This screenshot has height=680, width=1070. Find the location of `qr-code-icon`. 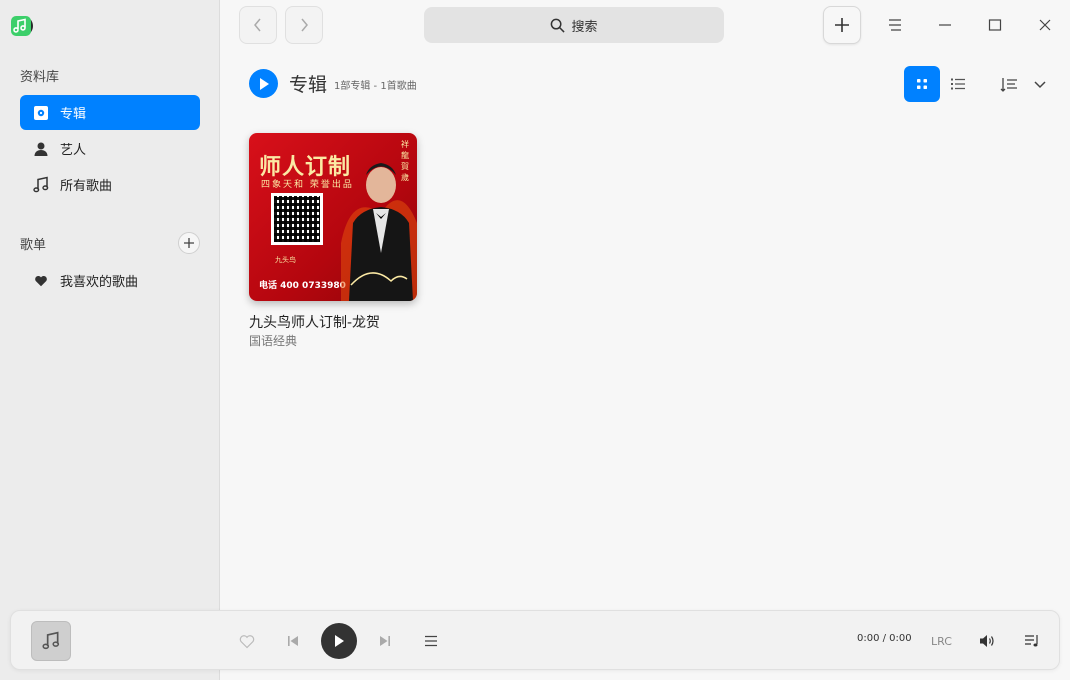

qr-code-icon is located at coordinates (297, 219).